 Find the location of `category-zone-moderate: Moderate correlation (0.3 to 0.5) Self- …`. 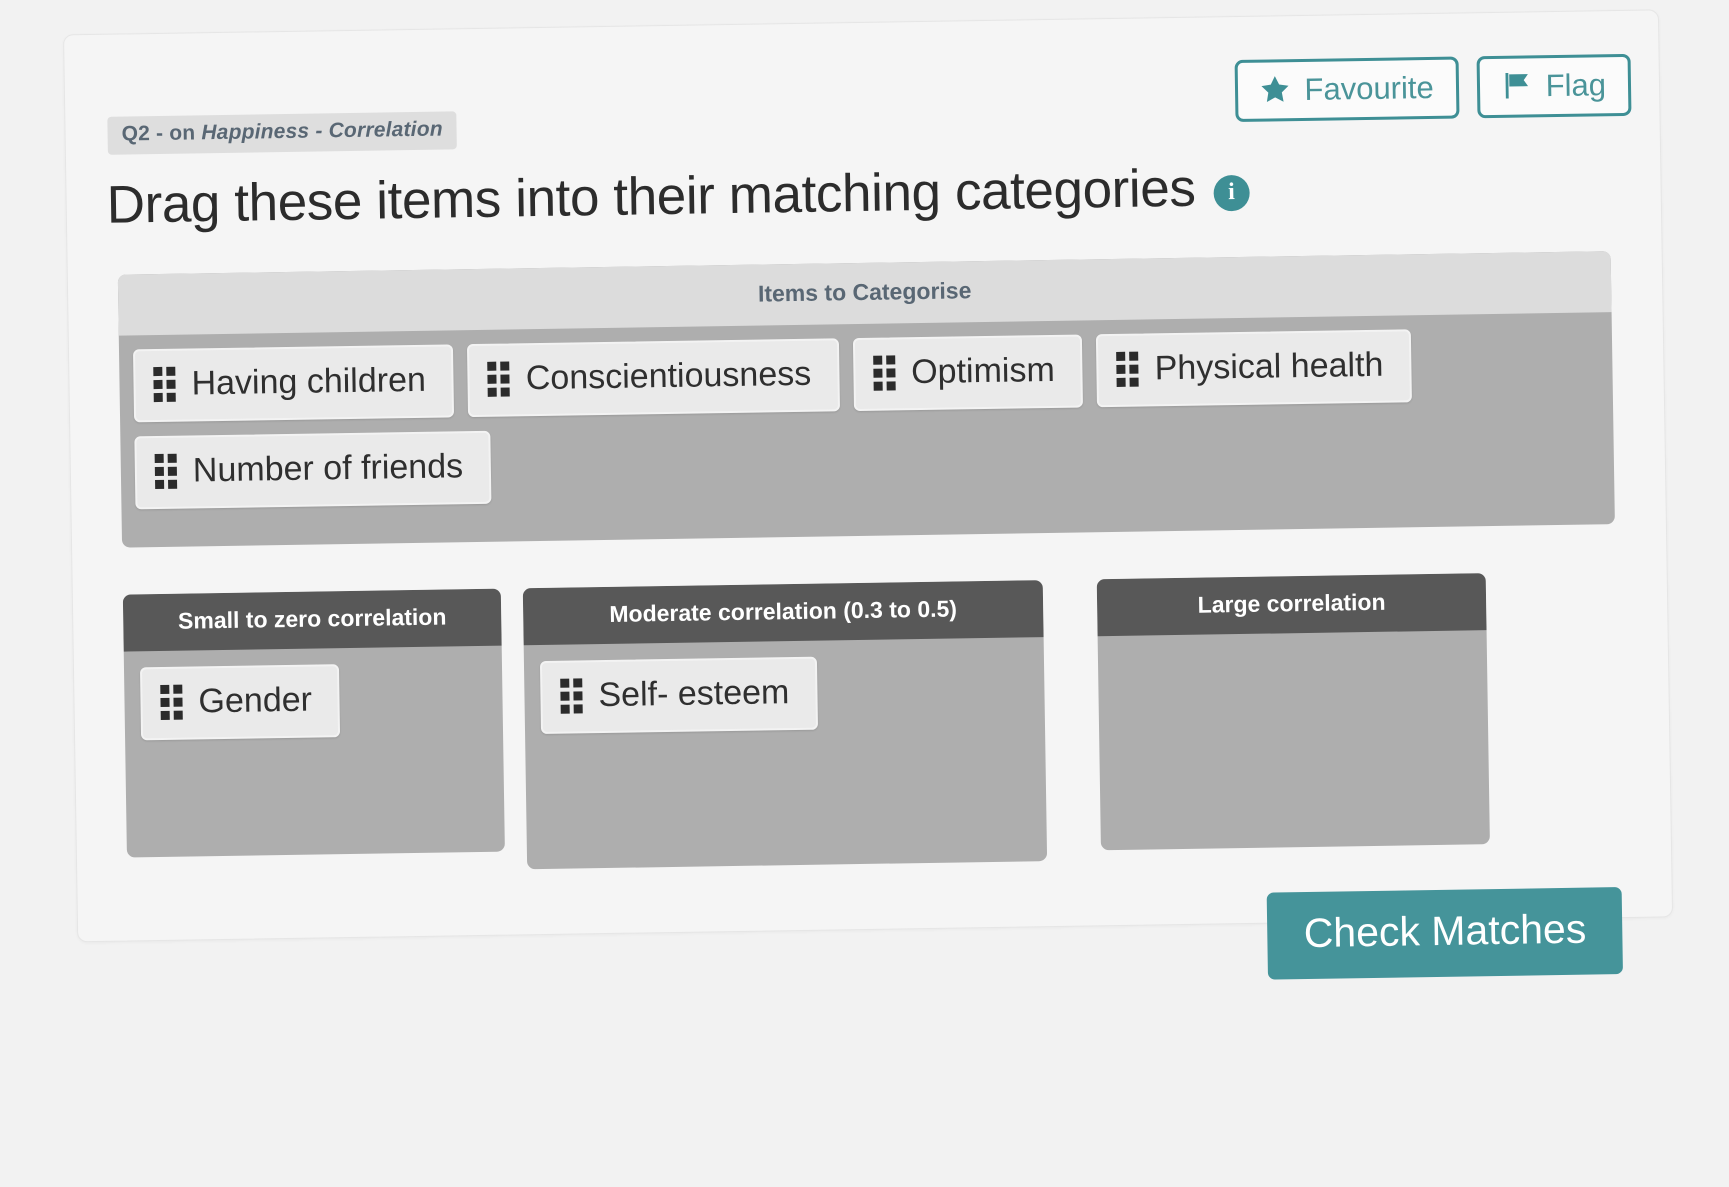

category-zone-moderate: Moderate correlation (0.3 to 0.5) Self- … is located at coordinates (785, 725).